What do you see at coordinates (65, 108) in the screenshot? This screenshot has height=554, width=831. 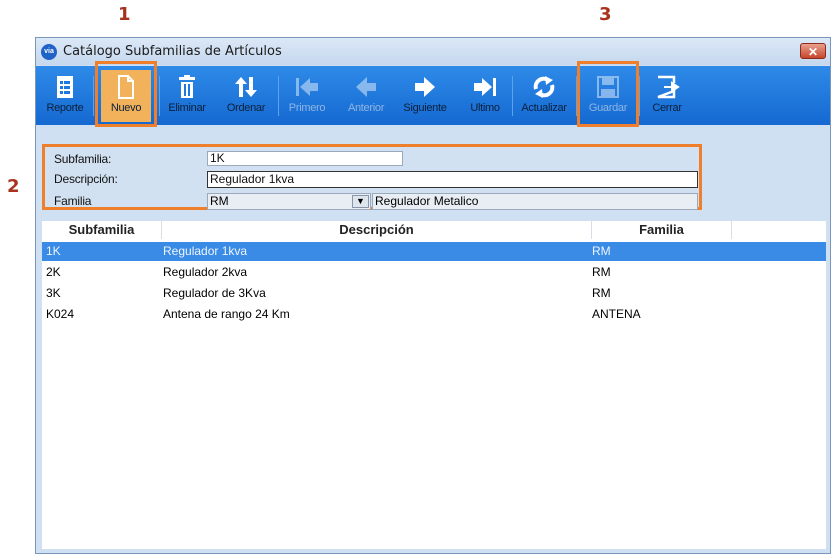 I see `reporte-label: Reporte` at bounding box center [65, 108].